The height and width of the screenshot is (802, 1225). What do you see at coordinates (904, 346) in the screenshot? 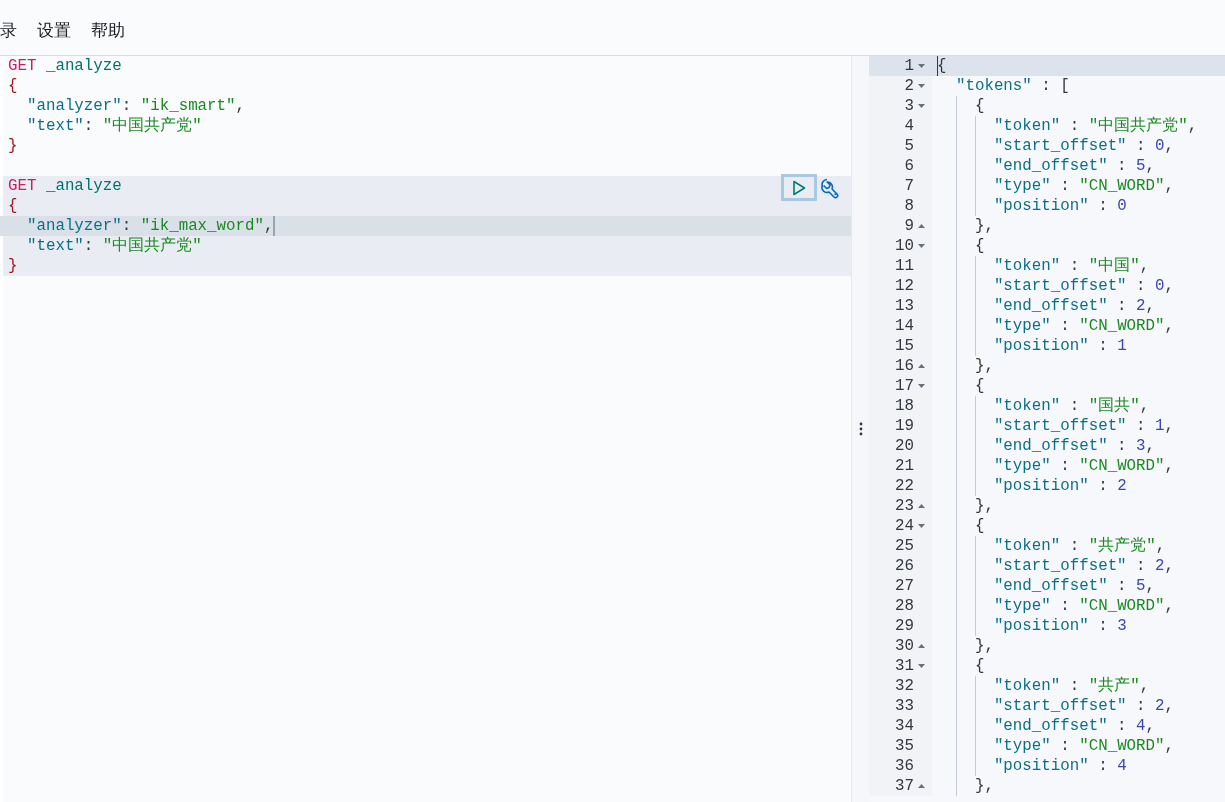
I see `line-number: 15` at bounding box center [904, 346].